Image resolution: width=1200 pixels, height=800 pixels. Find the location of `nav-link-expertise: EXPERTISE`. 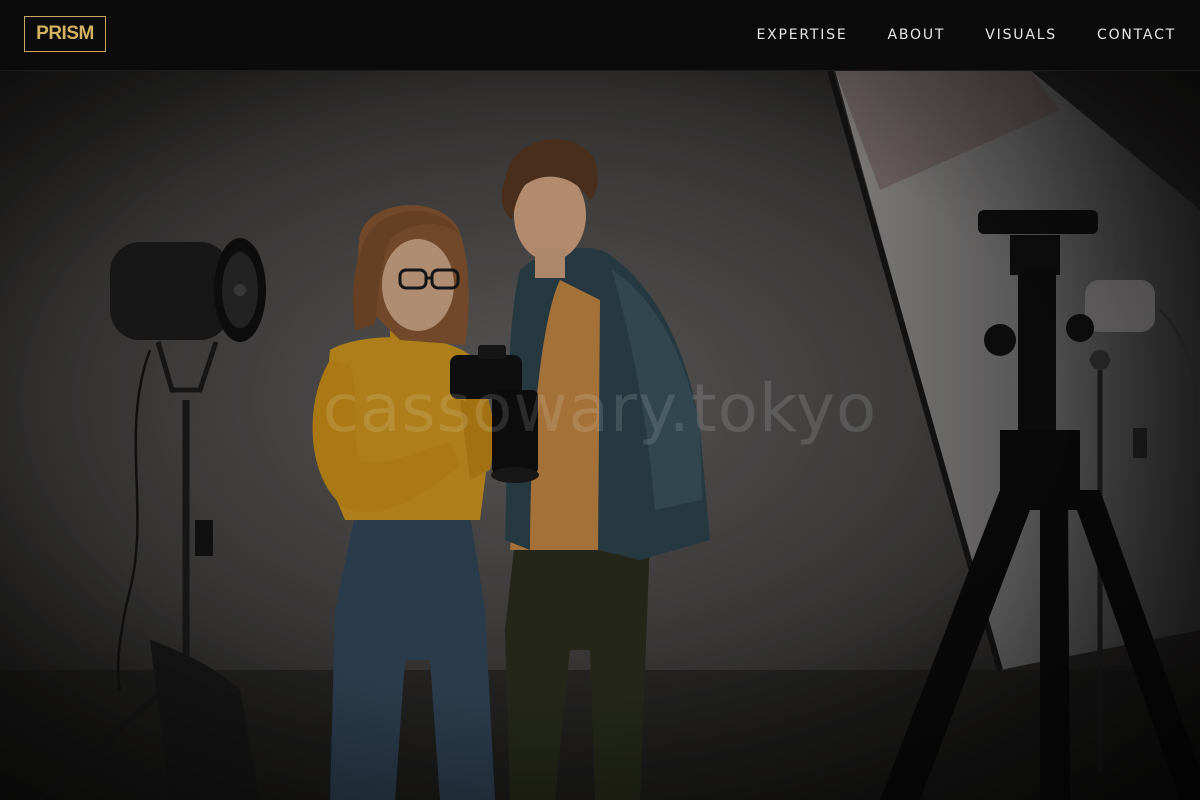

nav-link-expertise: EXPERTISE is located at coordinates (801, 35).